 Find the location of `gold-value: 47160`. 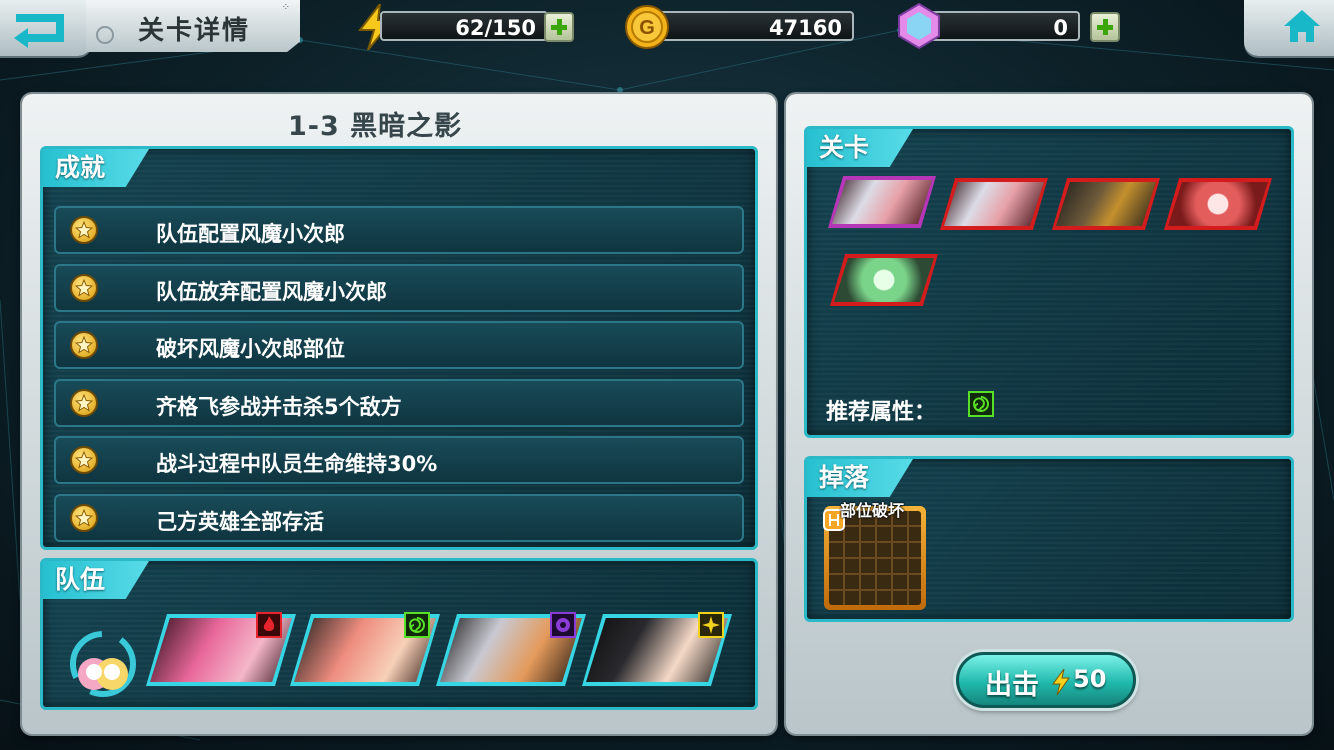

gold-value: 47160 is located at coordinates (805, 28).